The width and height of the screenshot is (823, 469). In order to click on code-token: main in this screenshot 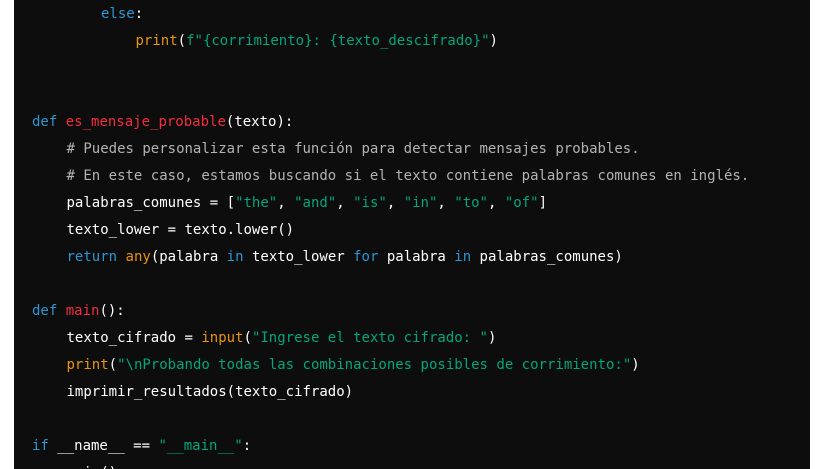, I will do `click(82, 311)`.